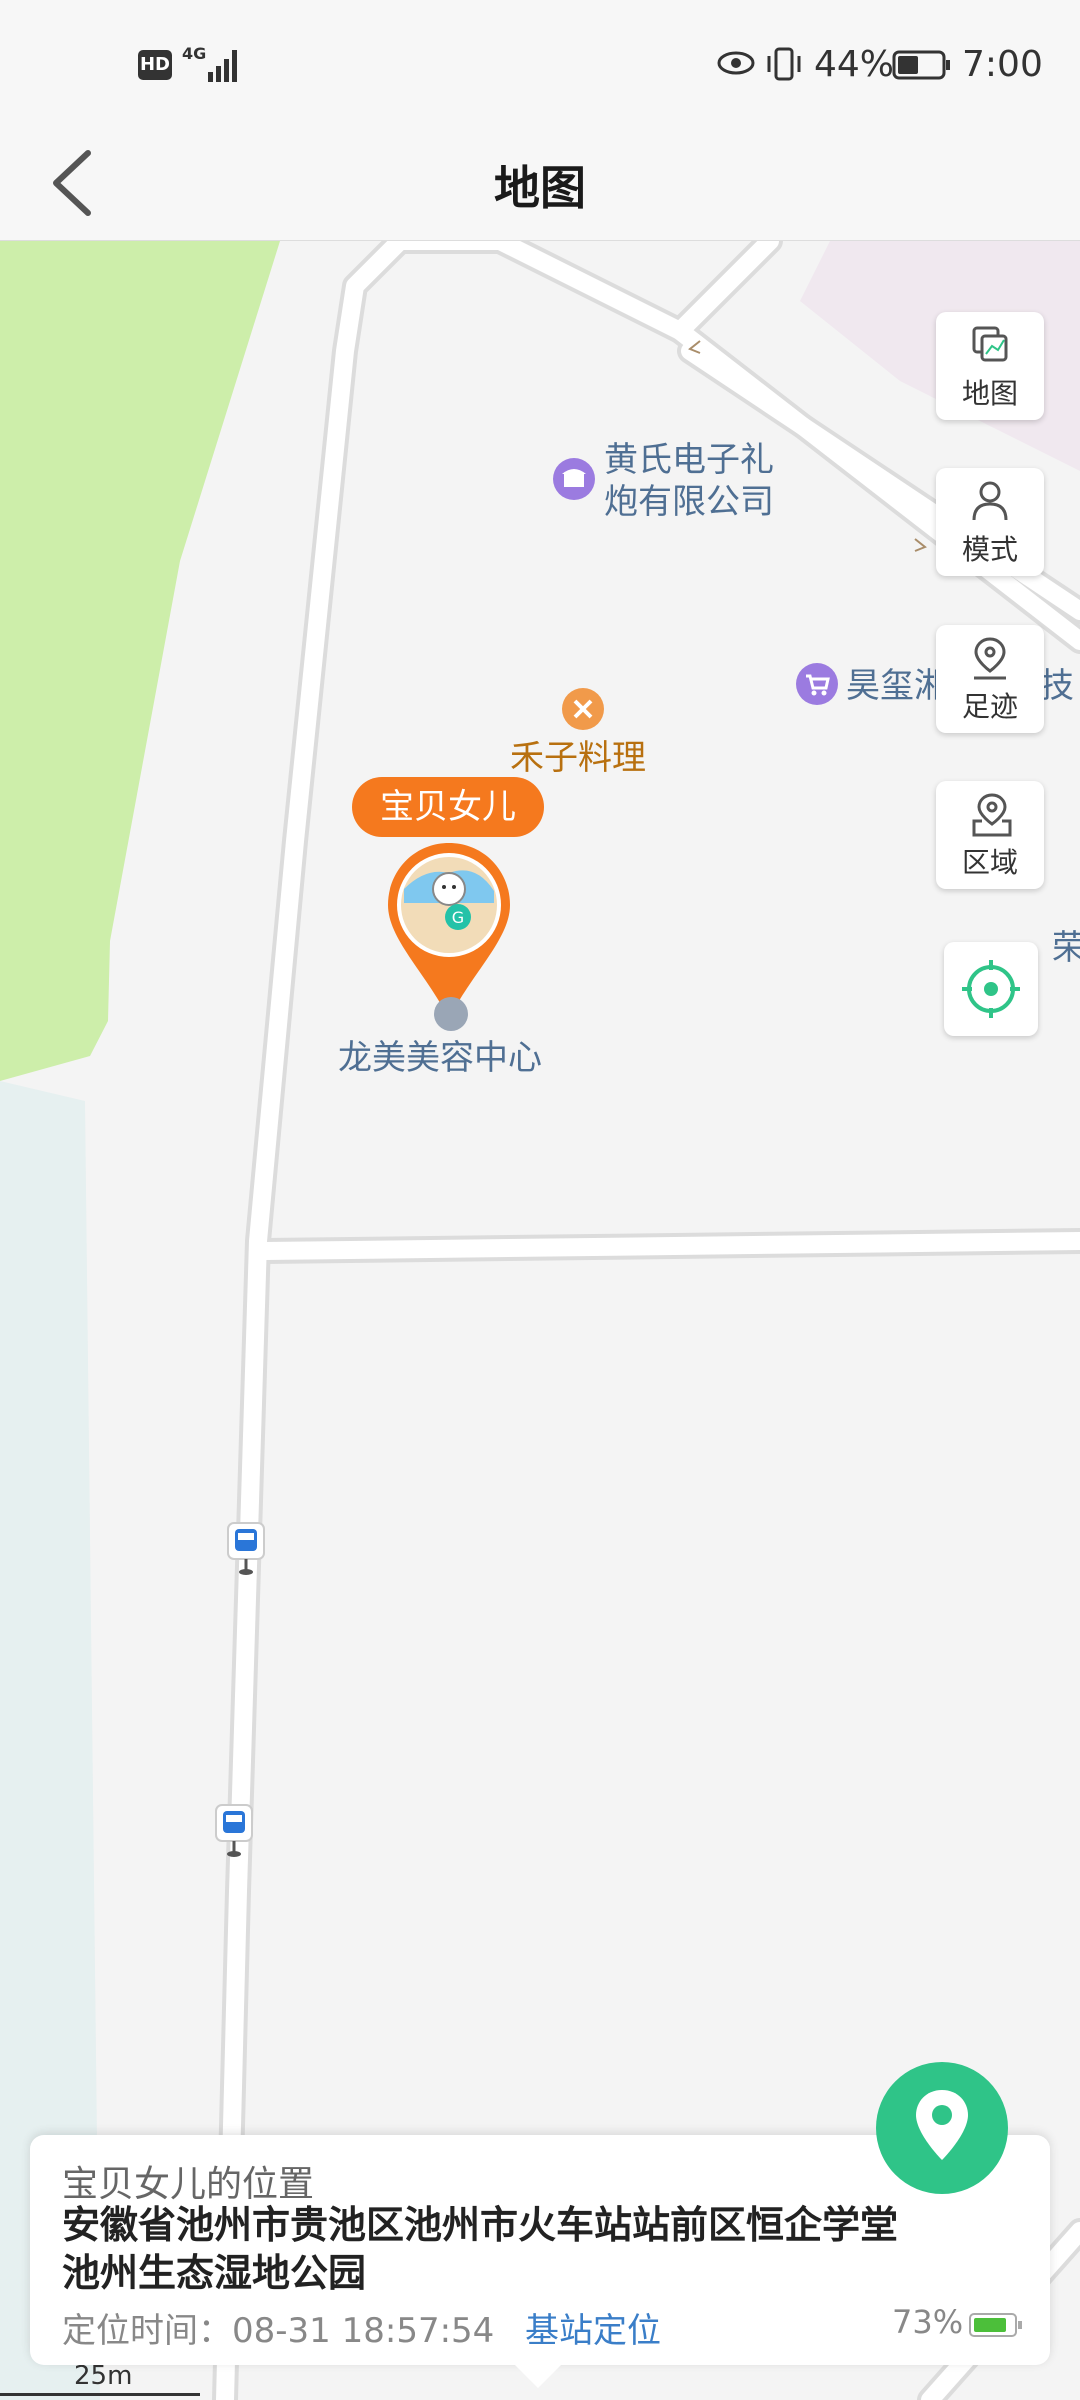  I want to click on page-title: 地图, so click(540, 188).